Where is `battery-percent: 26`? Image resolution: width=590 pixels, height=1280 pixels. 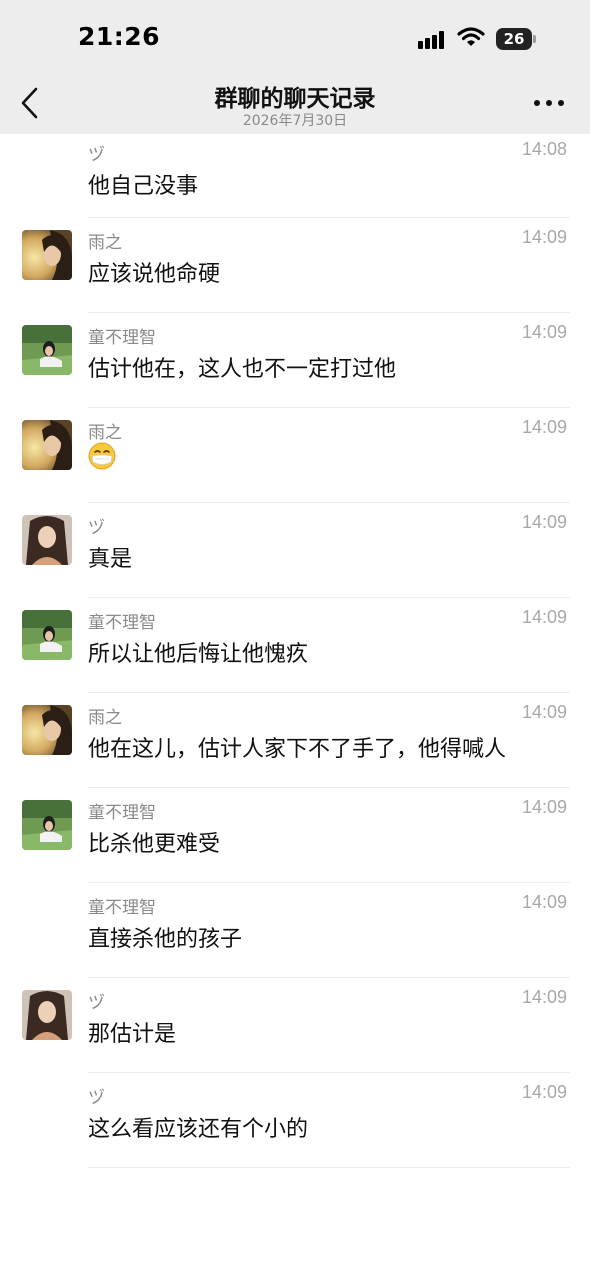
battery-percent: 26 is located at coordinates (514, 39).